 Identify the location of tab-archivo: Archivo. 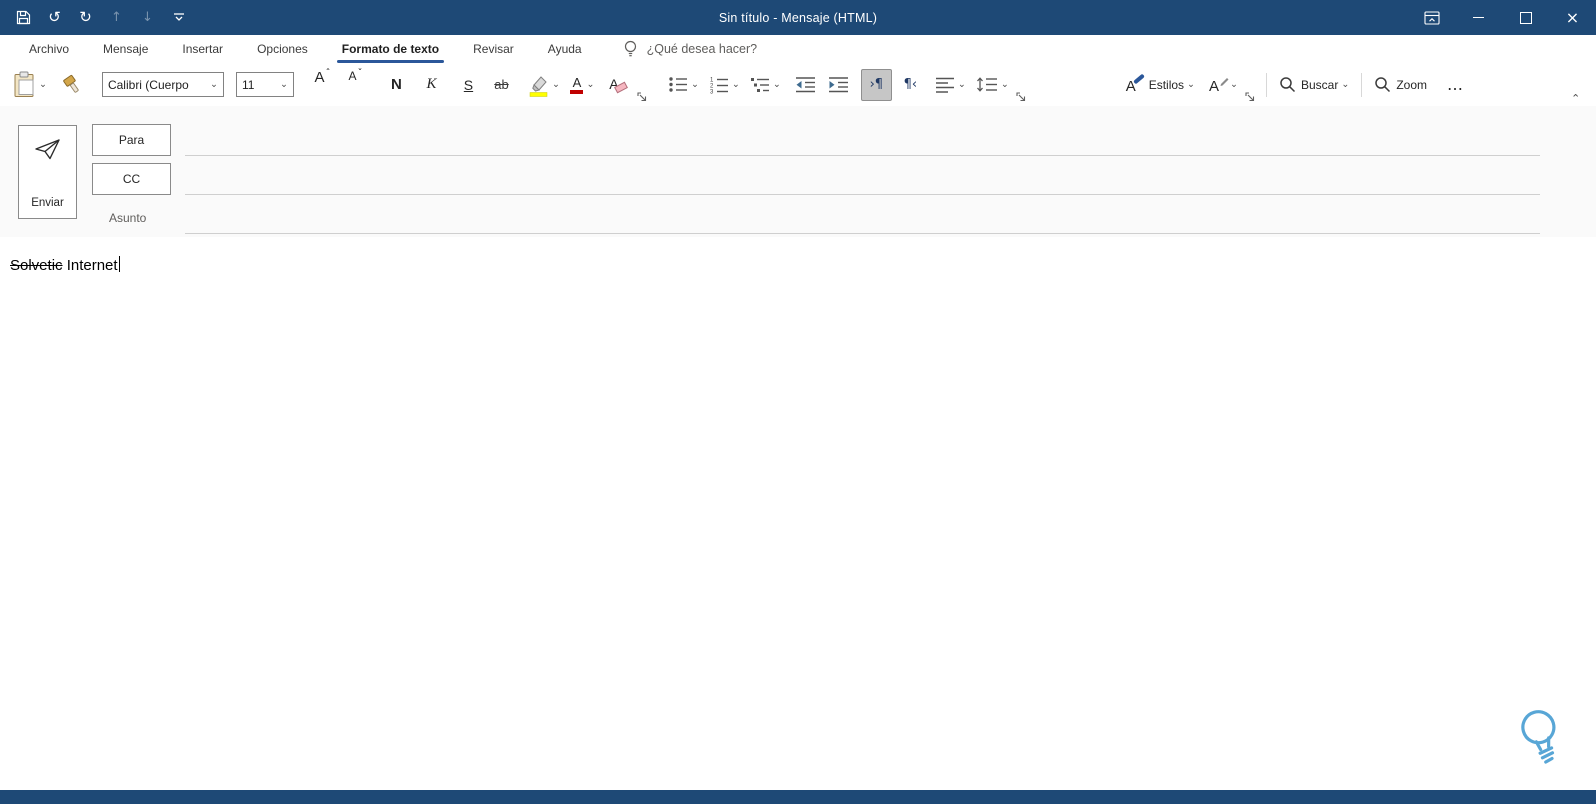
(49, 49).